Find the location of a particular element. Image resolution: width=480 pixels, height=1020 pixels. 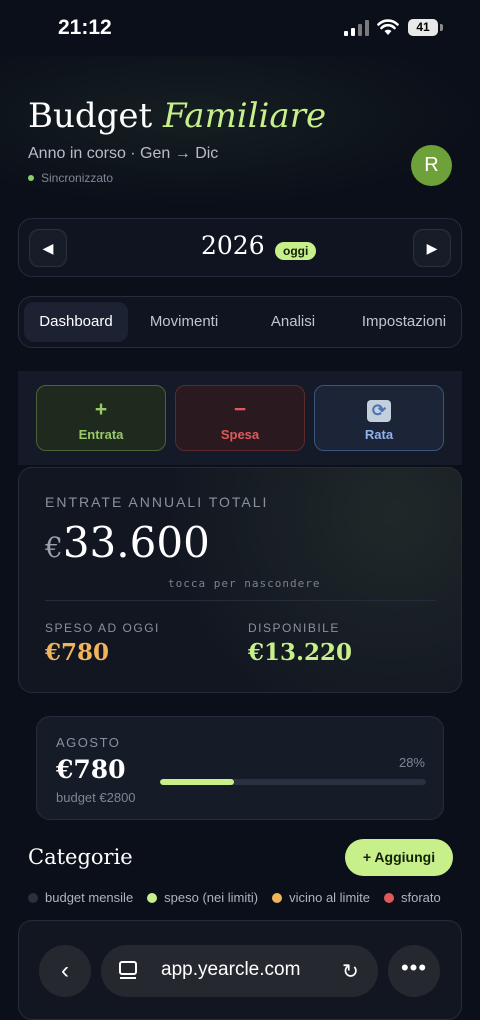

legend-item: speso (nei limiti) is located at coordinates (202, 897).